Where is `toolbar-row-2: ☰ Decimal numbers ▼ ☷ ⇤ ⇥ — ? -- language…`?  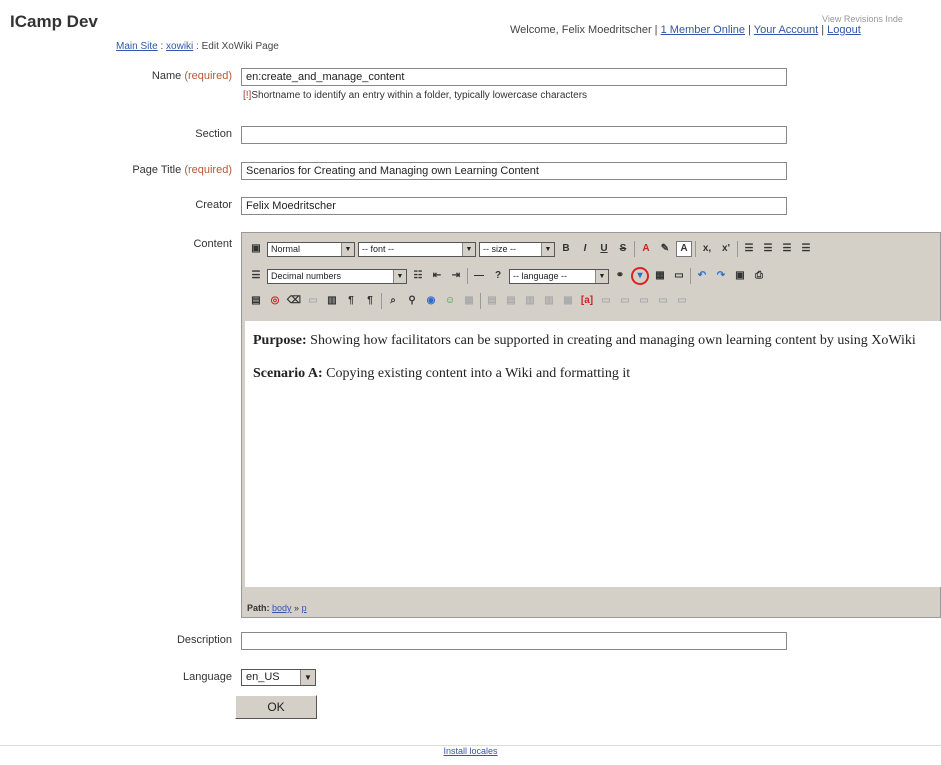 toolbar-row-2: ☰ Decimal numbers ▼ ☷ ⇤ ⇥ — ? -- language… is located at coordinates (507, 276).